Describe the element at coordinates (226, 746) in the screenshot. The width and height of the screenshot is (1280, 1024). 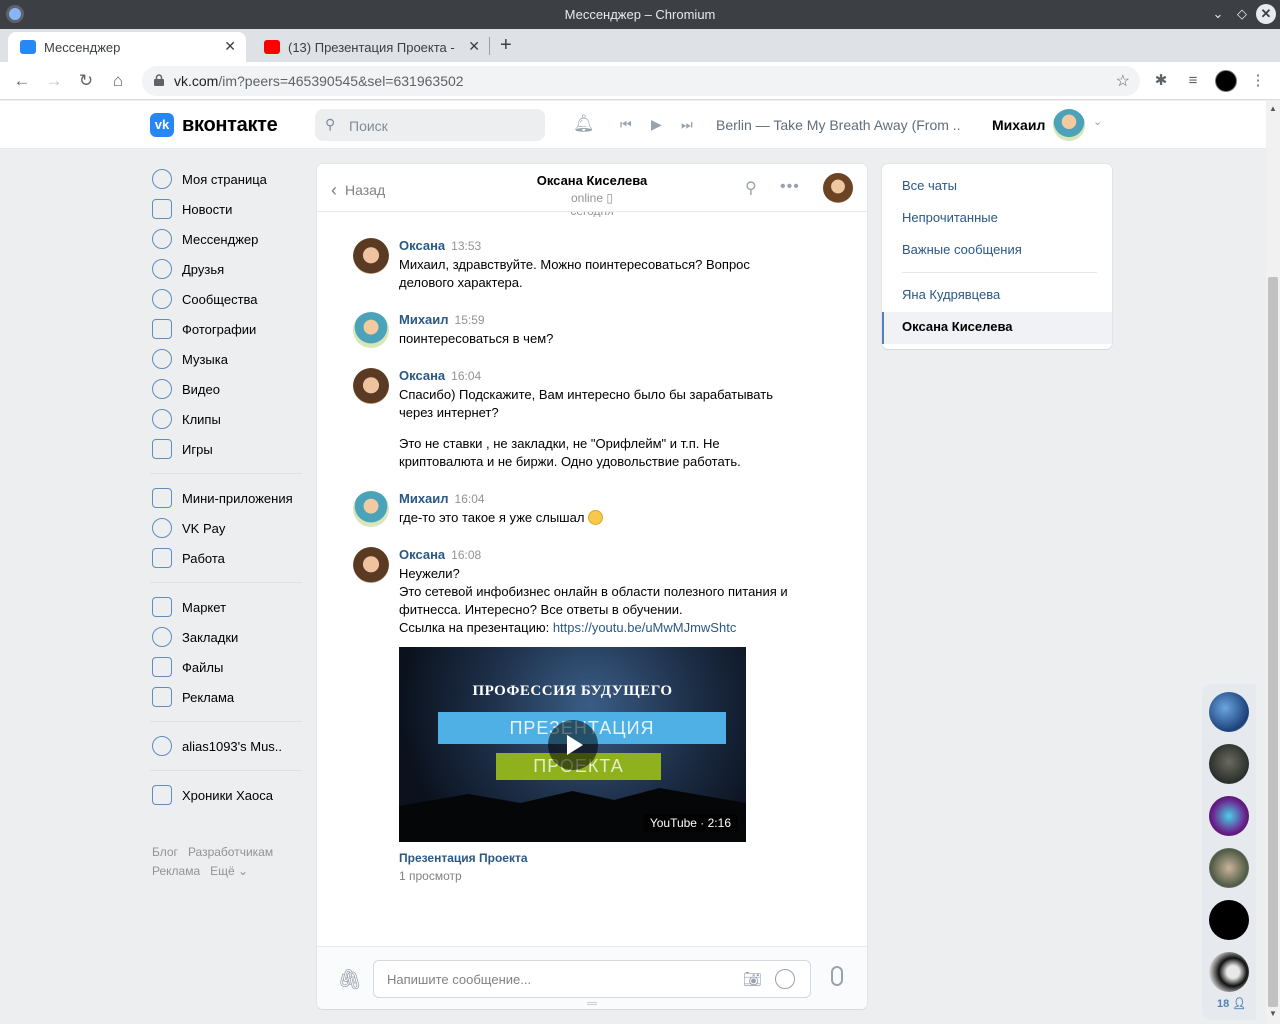
I see `nav-group-alias1093: alias1093's Mus..` at that location.